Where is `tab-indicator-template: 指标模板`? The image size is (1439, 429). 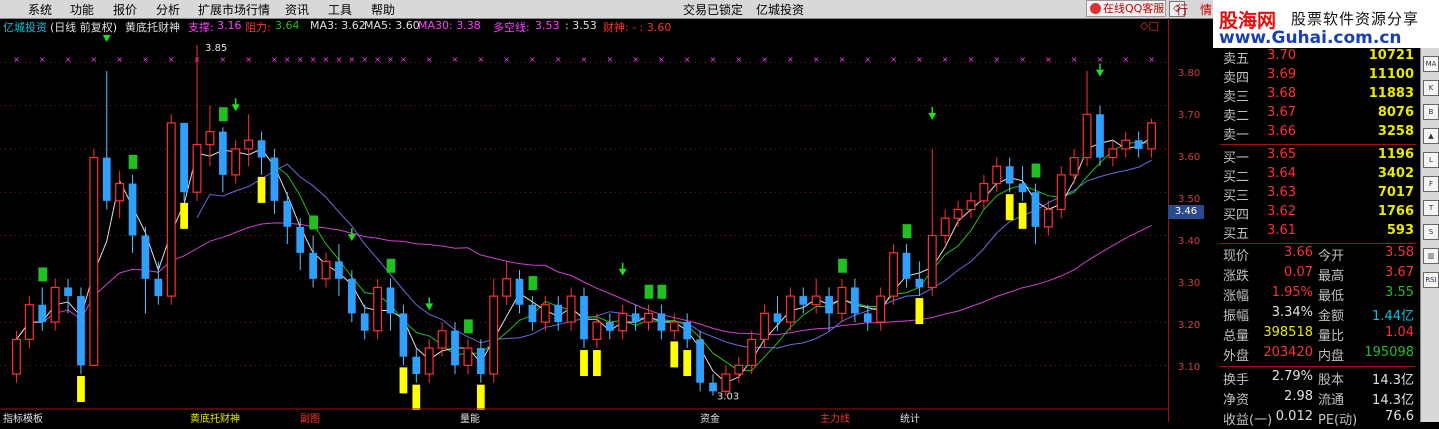
tab-indicator-template: 指标模板 is located at coordinates (23, 417).